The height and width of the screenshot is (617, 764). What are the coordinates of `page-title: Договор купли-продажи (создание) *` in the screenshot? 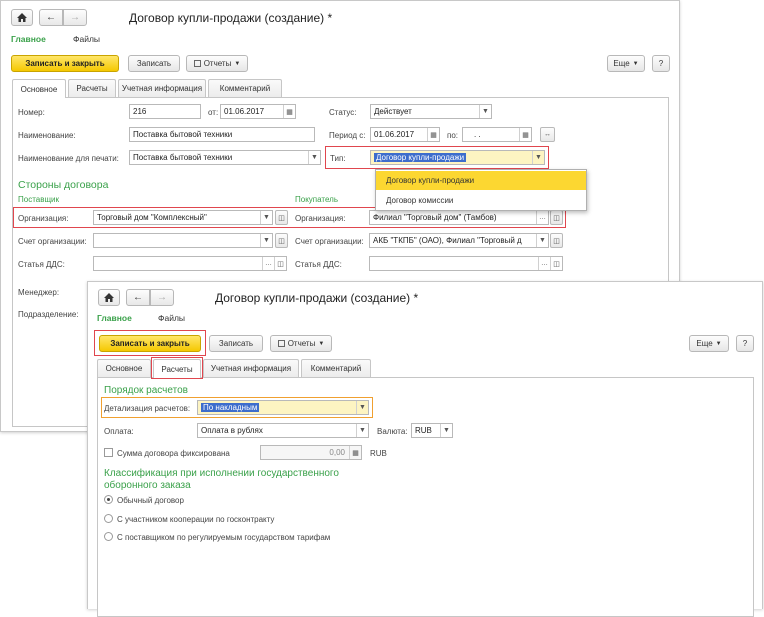 It's located at (231, 18).